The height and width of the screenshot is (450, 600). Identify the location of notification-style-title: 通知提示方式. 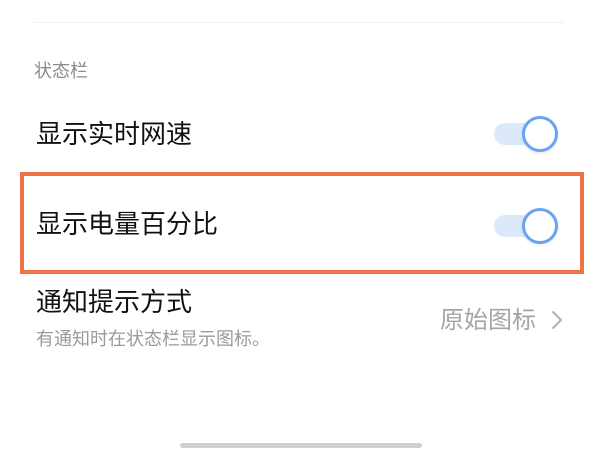
(114, 303).